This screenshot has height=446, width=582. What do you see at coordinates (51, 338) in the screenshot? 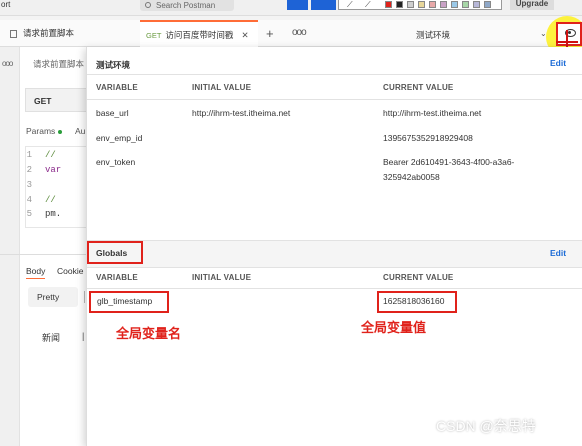
I see `response-text: 新闻` at bounding box center [51, 338].